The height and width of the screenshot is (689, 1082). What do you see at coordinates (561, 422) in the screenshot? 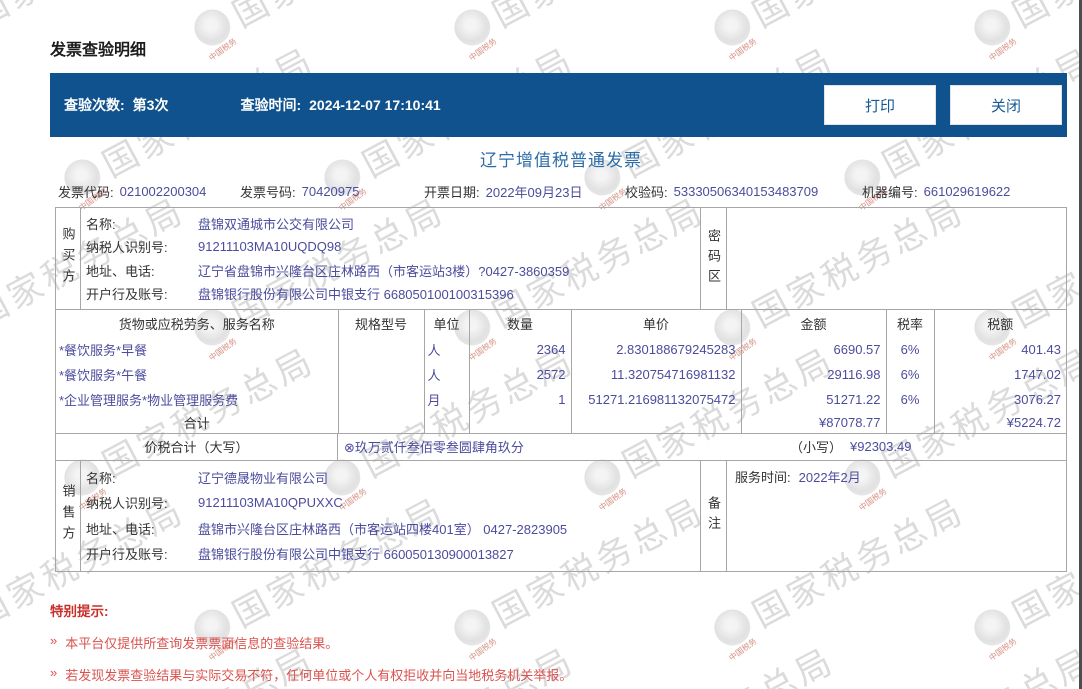
I see `items-total-row: 合计 ¥87078.77 ¥5224.72` at bounding box center [561, 422].